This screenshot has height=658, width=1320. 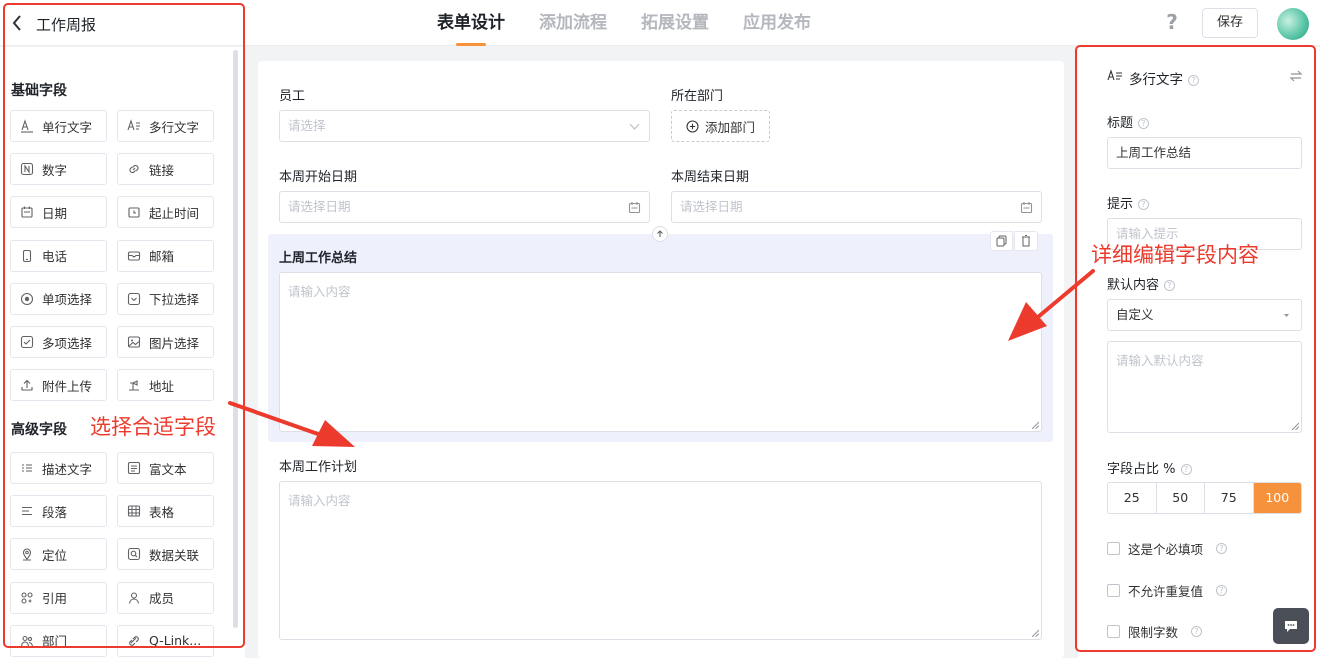 I want to click on right-annotation-arrow, so click(x=1051, y=305).